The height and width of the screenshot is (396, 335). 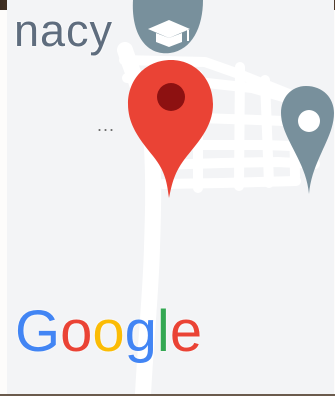 What do you see at coordinates (186, 331) in the screenshot?
I see `logo-letter-e: e` at bounding box center [186, 331].